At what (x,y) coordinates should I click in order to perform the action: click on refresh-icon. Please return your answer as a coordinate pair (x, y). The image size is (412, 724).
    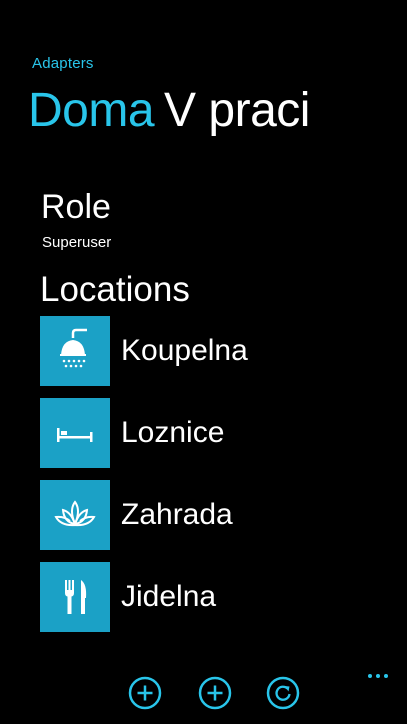
    Looking at the image, I should click on (283, 693).